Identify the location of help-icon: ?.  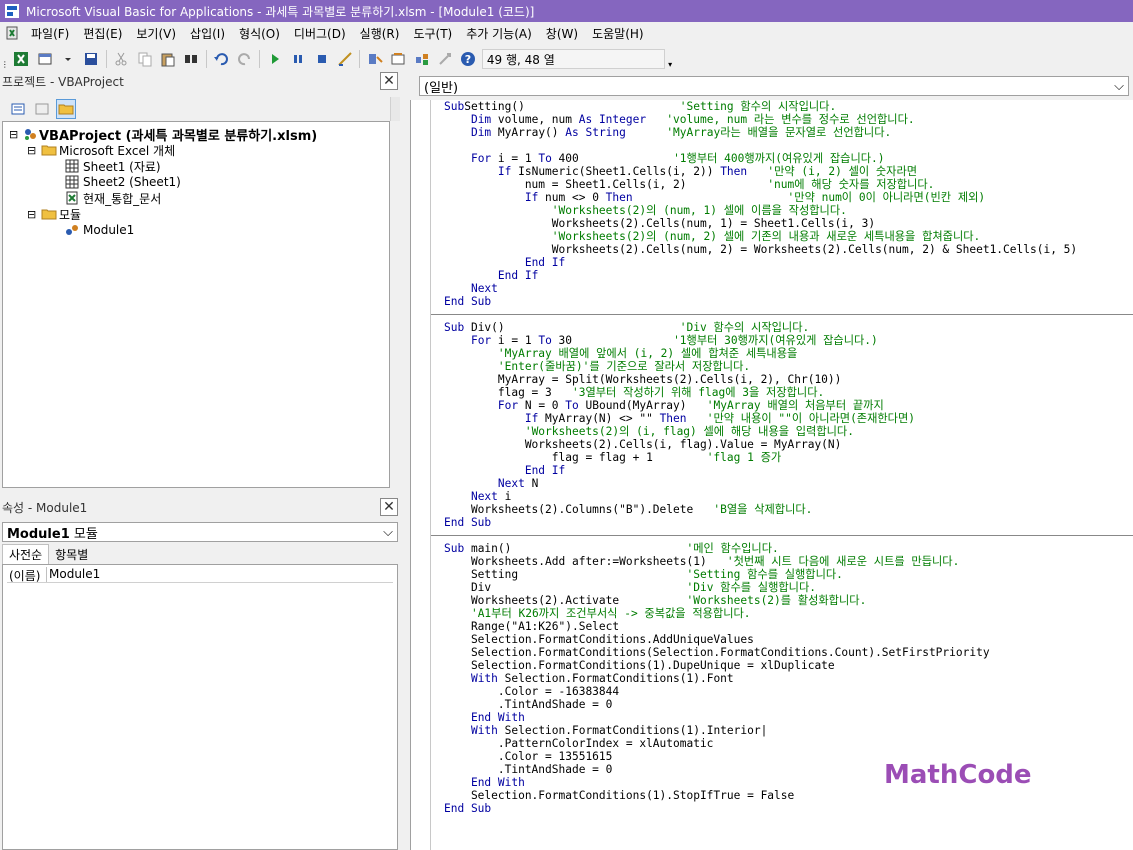
(468, 59).